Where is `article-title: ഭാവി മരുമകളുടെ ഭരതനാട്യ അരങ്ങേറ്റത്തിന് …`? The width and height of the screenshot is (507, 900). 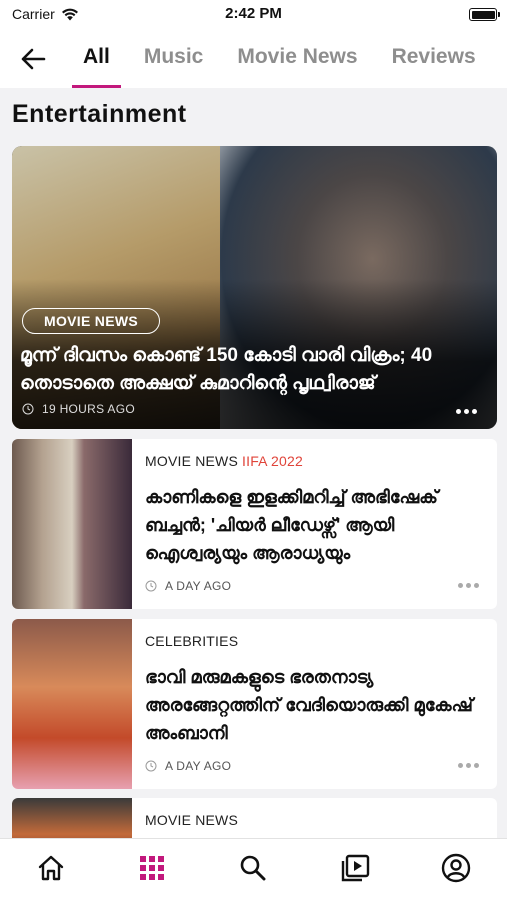
article-title: ഭാവി മരുമകളുടെ ഭരതനാട്യ അരങ്ങേറ്റത്തിന് … is located at coordinates (309, 705).